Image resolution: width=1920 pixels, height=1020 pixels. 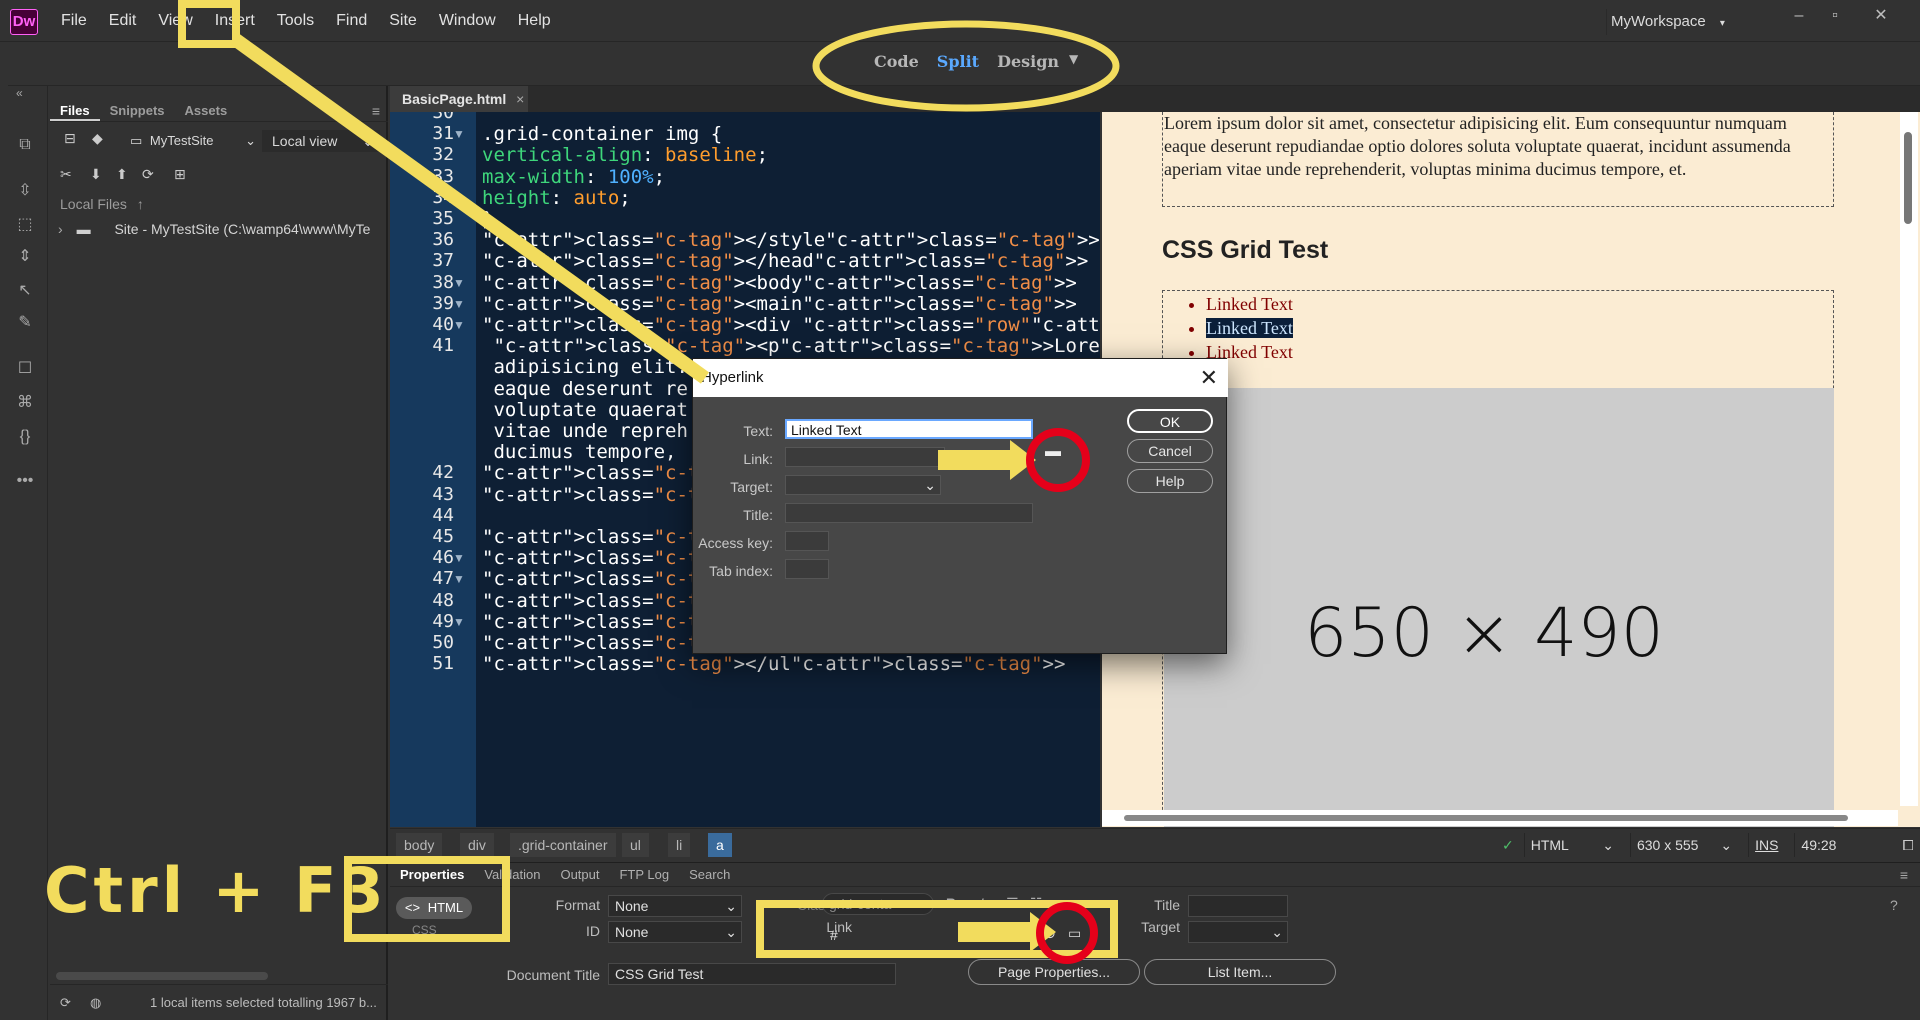 I want to click on minimize-icon: –, so click(x=1799, y=16).